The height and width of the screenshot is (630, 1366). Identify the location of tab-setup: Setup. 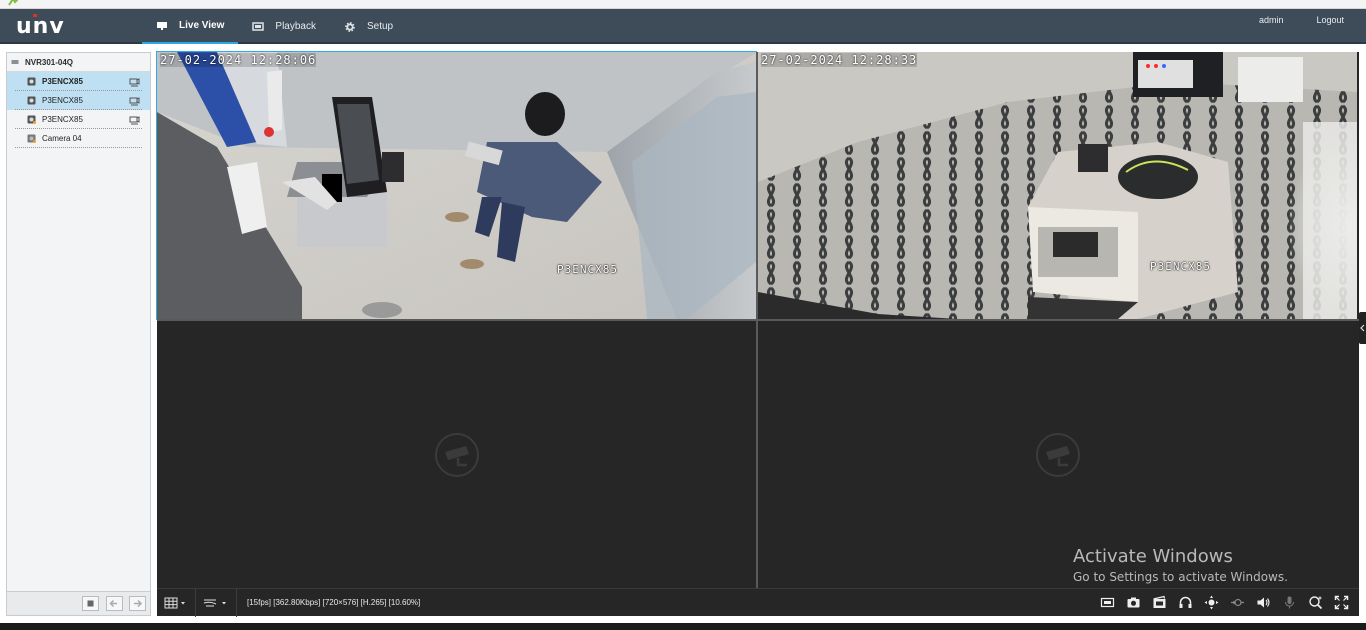
(368, 26).